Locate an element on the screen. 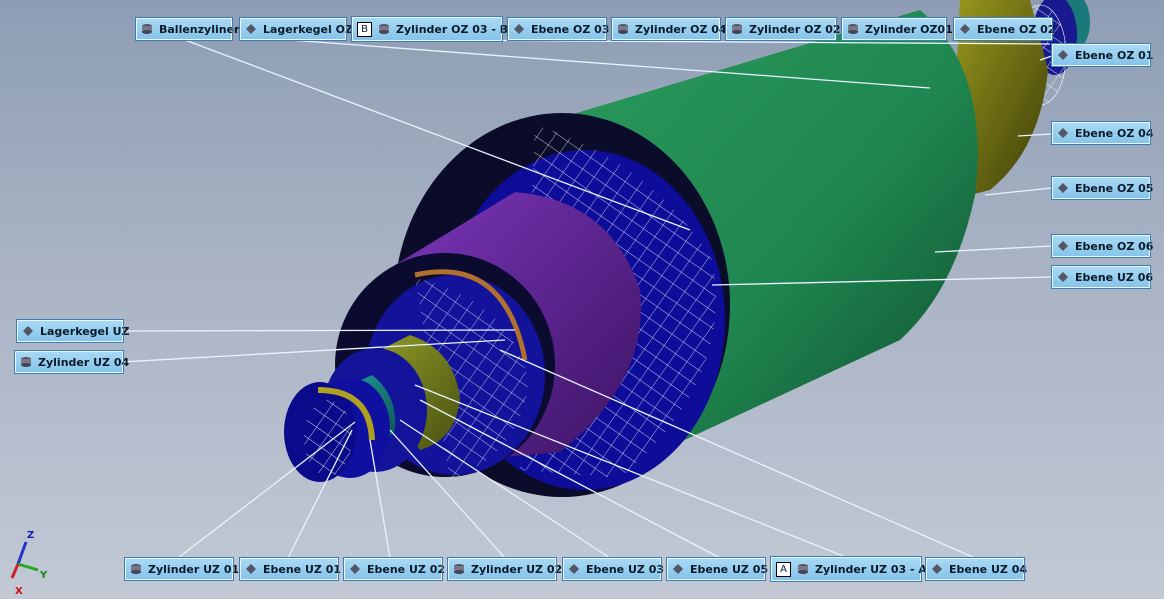 This screenshot has width=1164, height=599. tag-zylinder-uz-04: Zylinder UZ 04 is located at coordinates (71, 362).